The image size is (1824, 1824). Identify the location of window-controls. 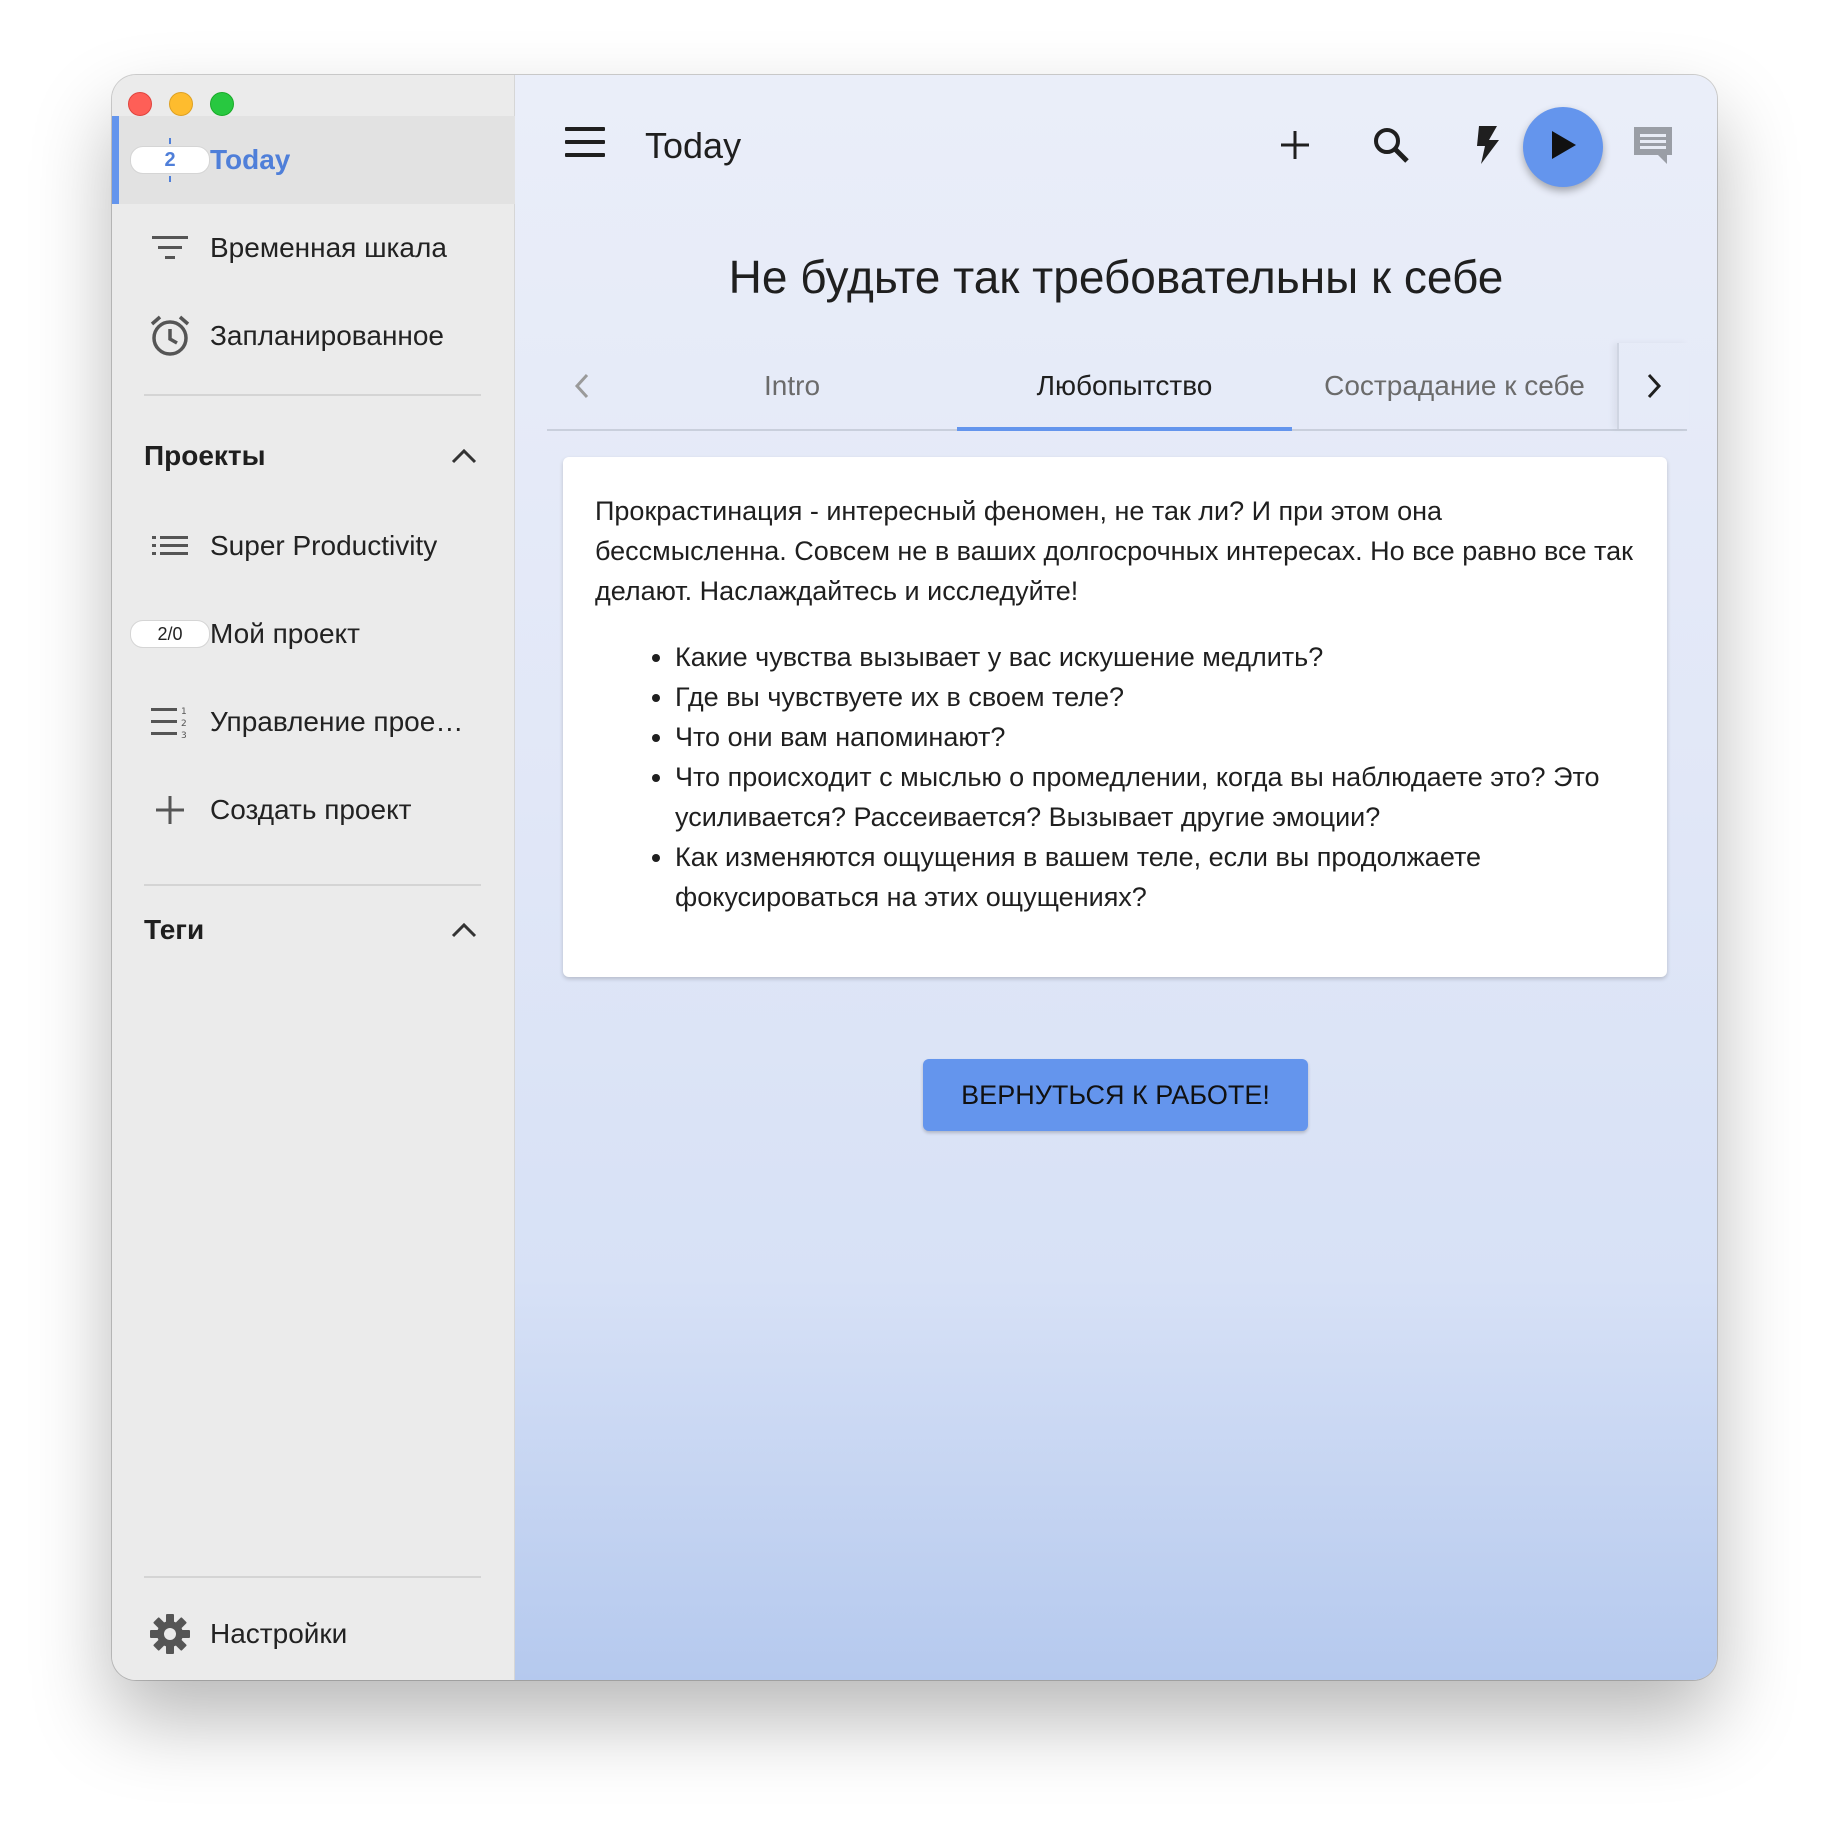
(181, 104).